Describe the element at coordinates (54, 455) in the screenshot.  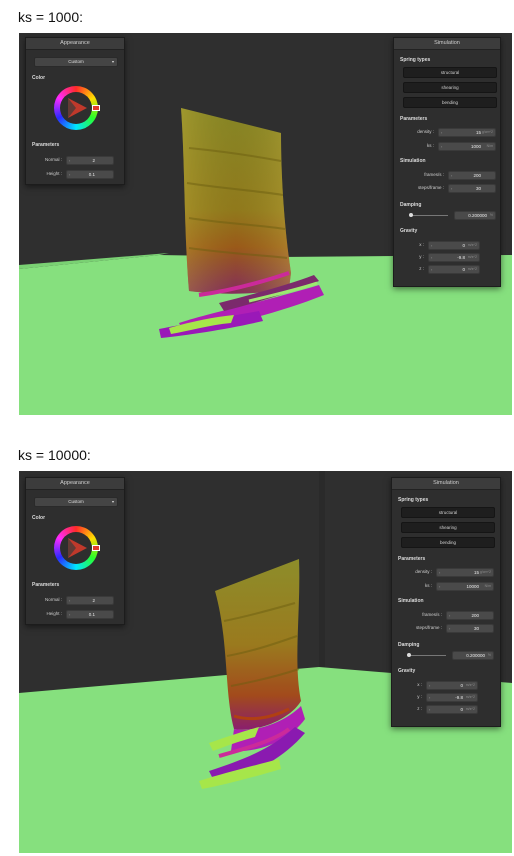
I see `caption-2: ks = 10000:` at that location.